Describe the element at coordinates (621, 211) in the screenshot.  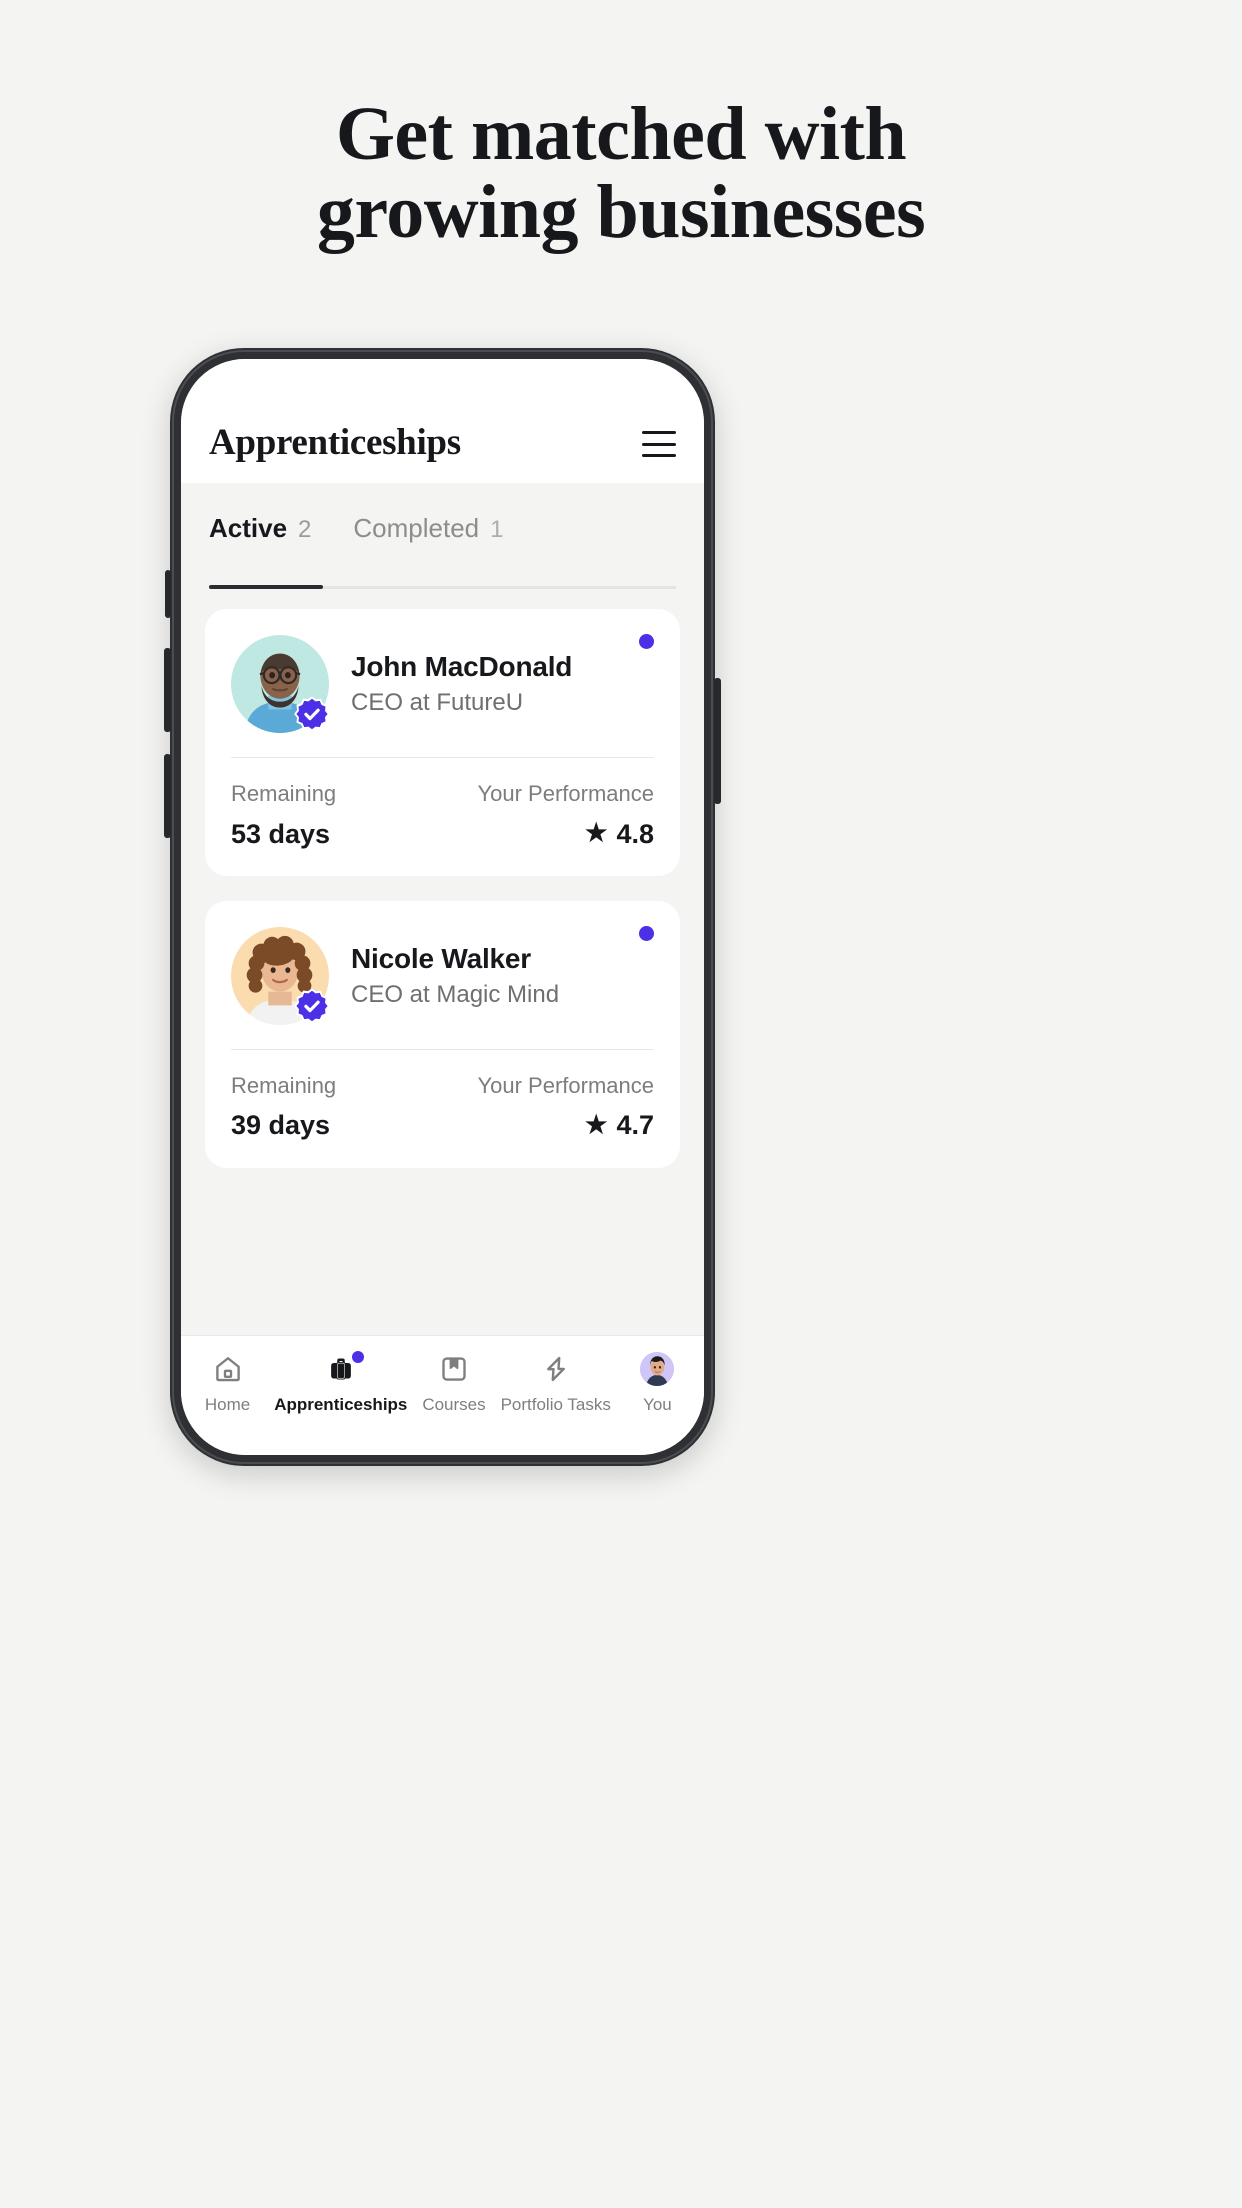
I see `headline-line-2: growing businesses` at that location.